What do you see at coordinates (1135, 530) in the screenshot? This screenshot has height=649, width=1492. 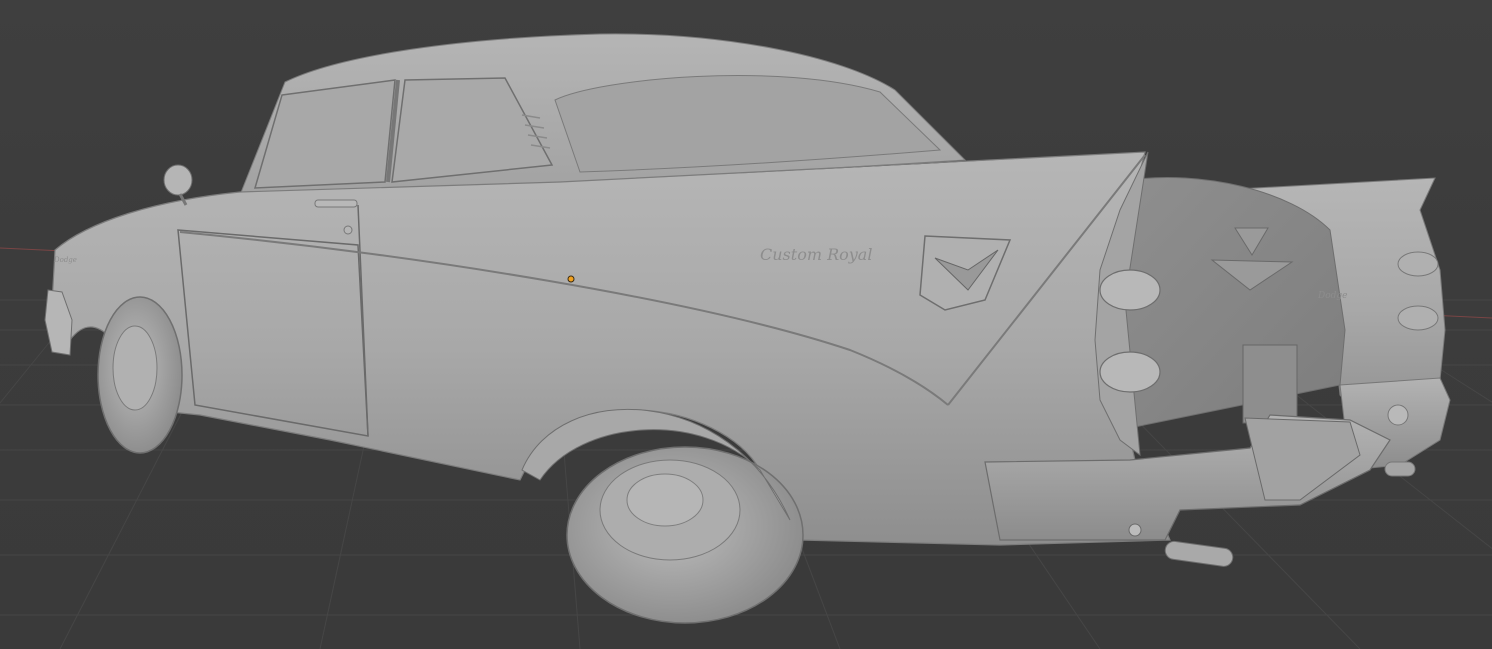 I see `bumper-bolt` at bounding box center [1135, 530].